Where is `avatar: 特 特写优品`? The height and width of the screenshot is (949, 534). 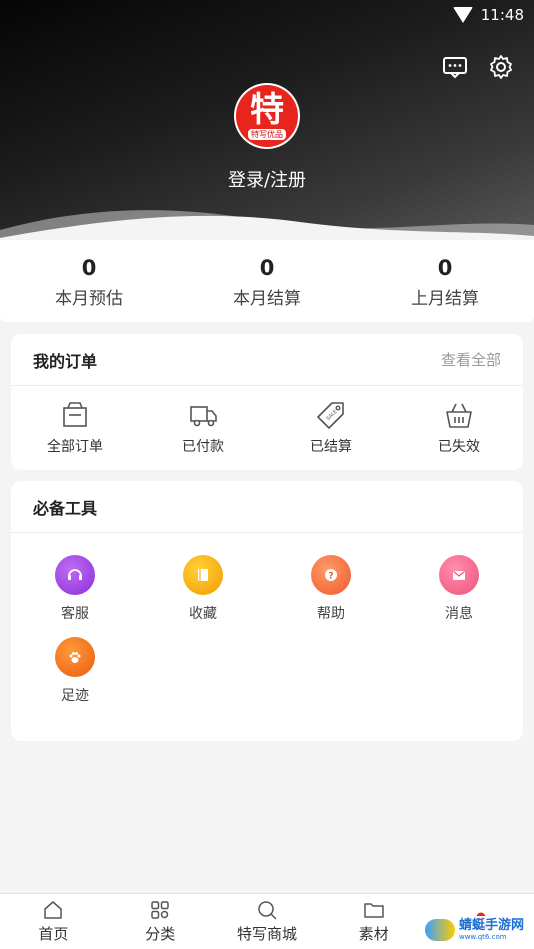
avatar: 特 特写优品 is located at coordinates (267, 116).